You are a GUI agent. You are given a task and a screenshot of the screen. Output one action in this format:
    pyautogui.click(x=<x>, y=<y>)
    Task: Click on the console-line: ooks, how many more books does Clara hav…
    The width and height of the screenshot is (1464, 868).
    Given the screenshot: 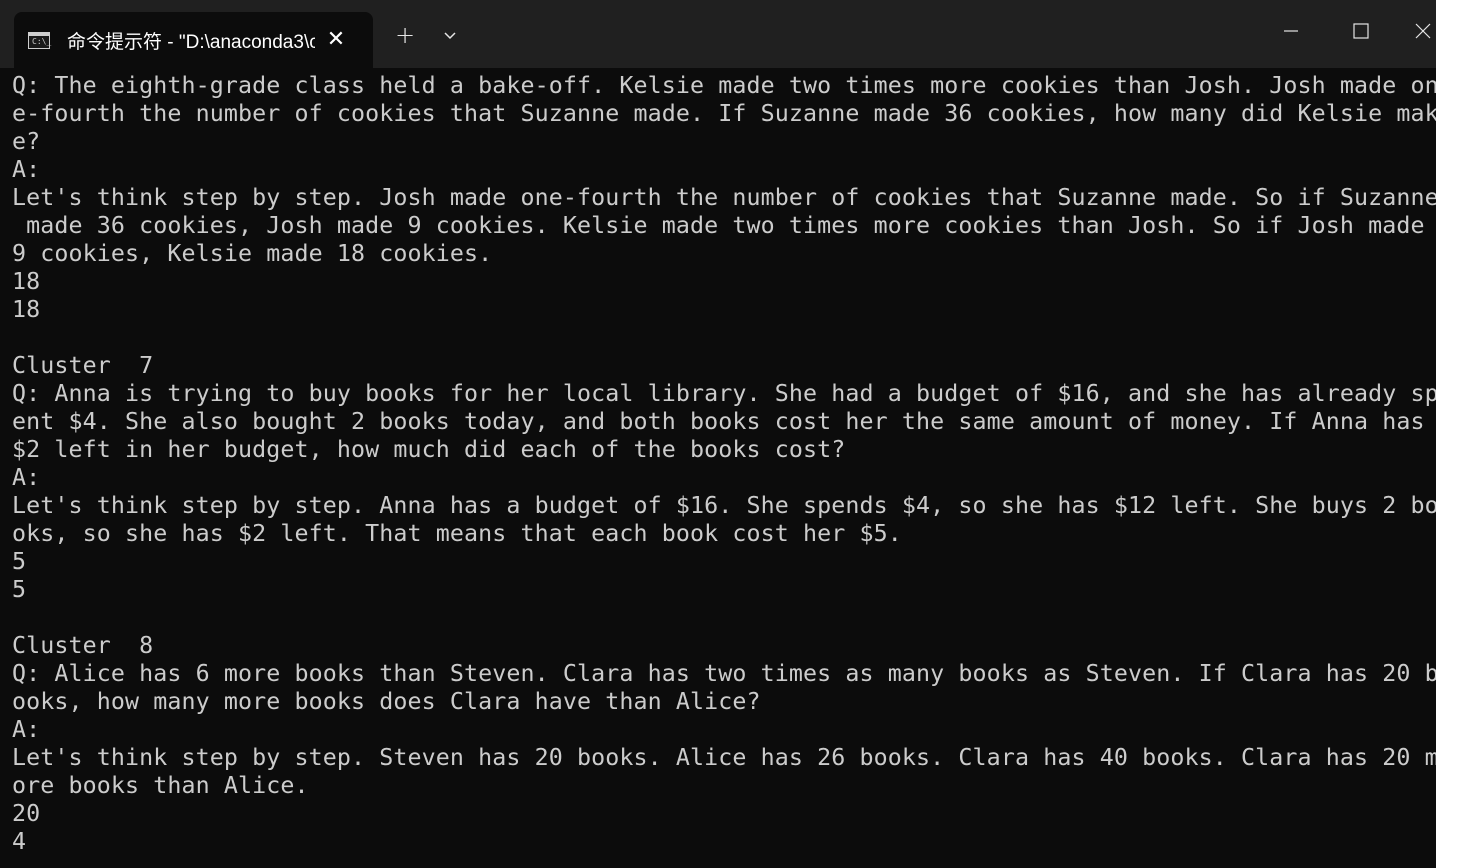 What is the action you would take?
    pyautogui.click(x=386, y=701)
    